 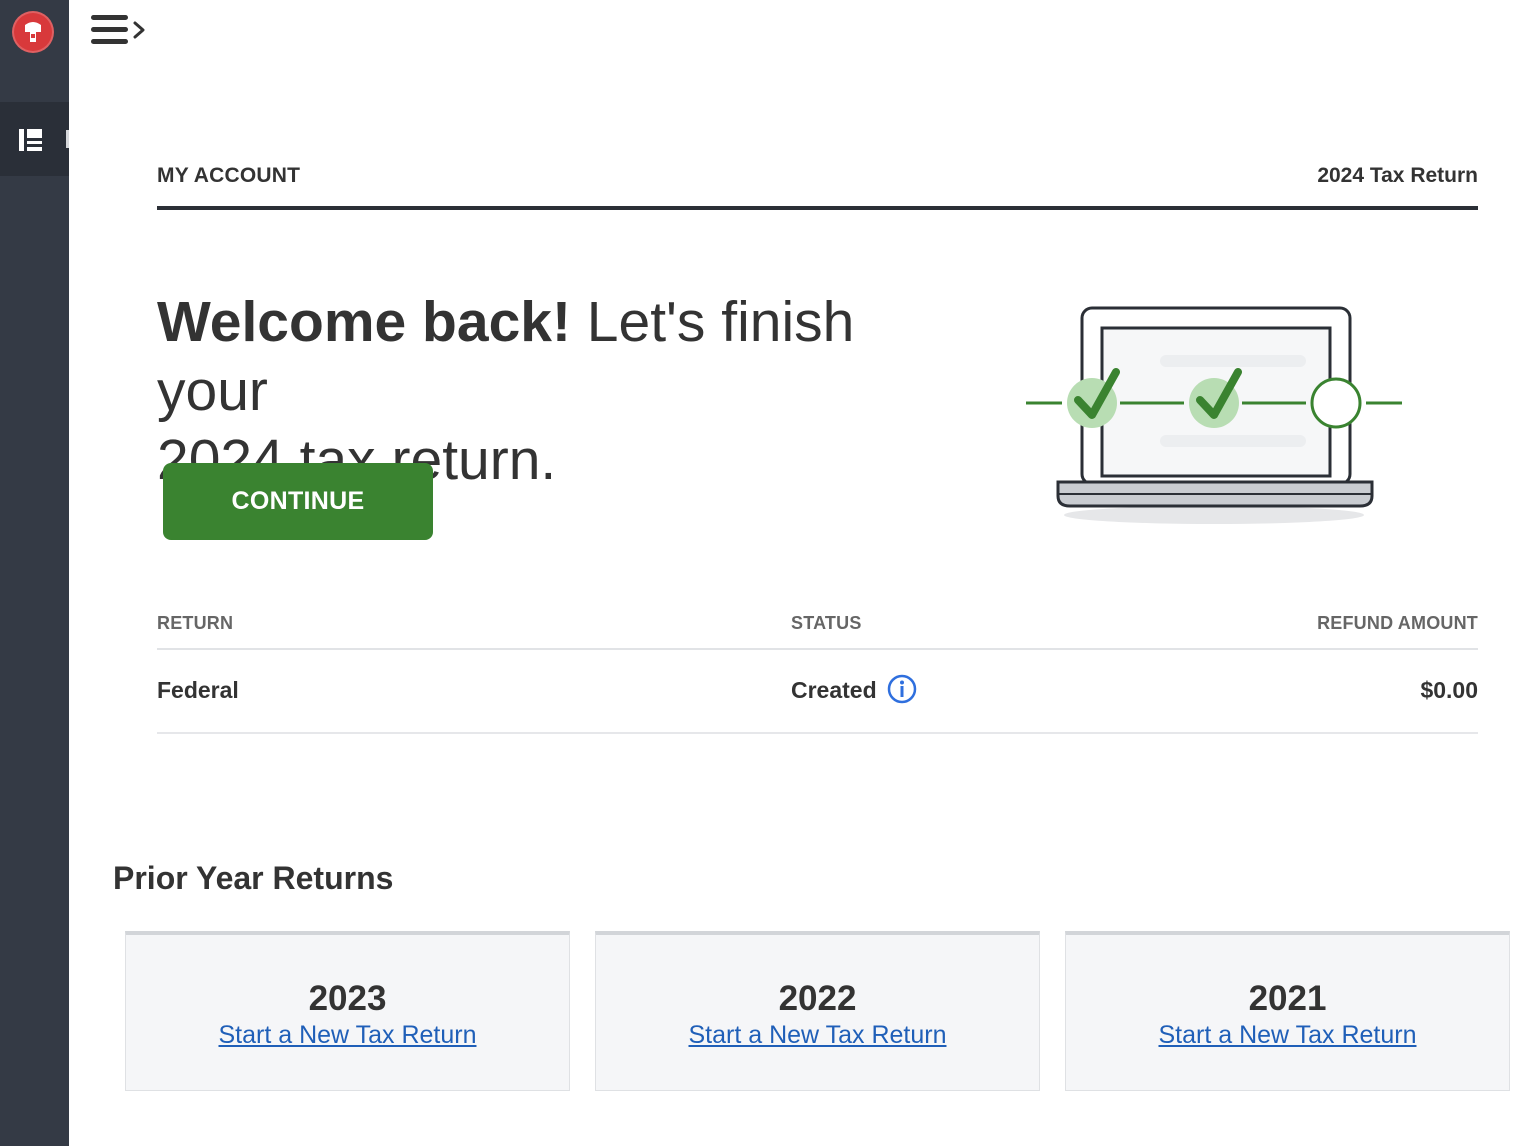 I want to click on info-icon, so click(x=902, y=689).